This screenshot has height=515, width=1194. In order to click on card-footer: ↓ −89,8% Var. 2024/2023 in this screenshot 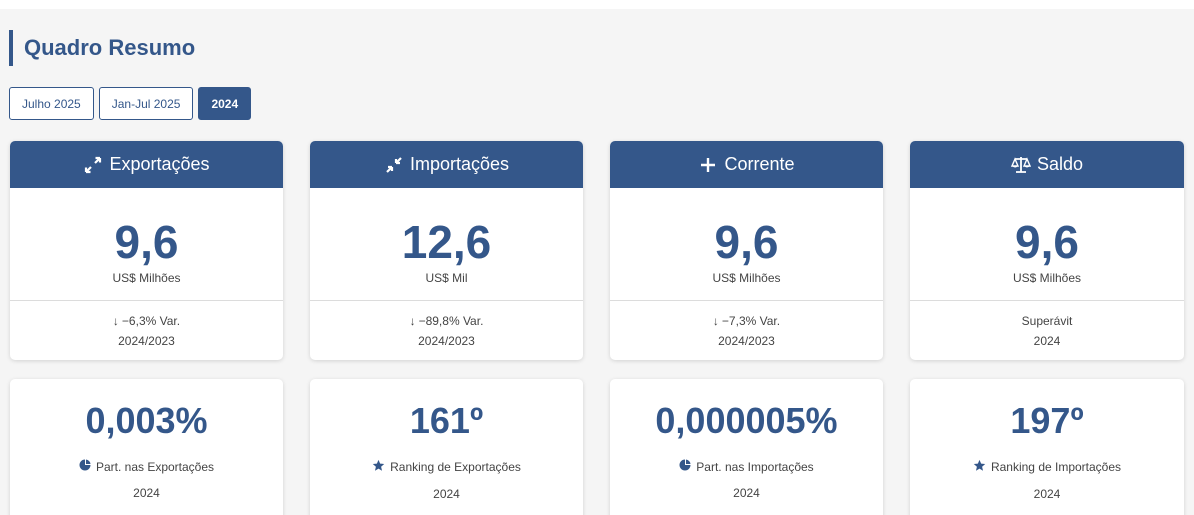, I will do `click(446, 330)`.